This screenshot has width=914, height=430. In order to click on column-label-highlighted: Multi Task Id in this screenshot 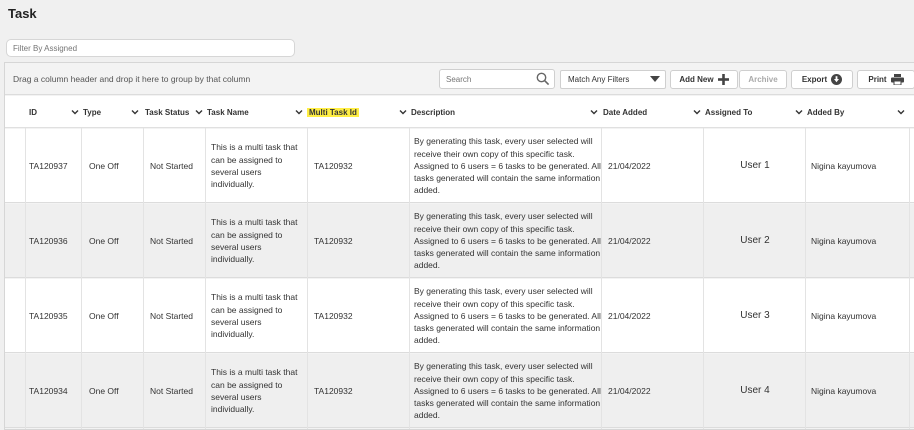, I will do `click(333, 112)`.